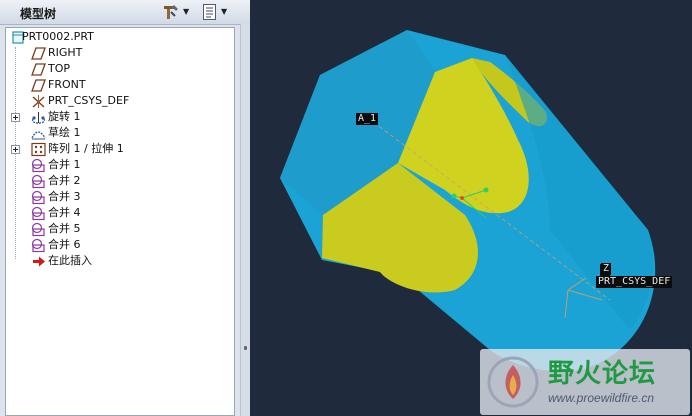  I want to click on tree-root-label: PRT0002.PRT, so click(58, 36).